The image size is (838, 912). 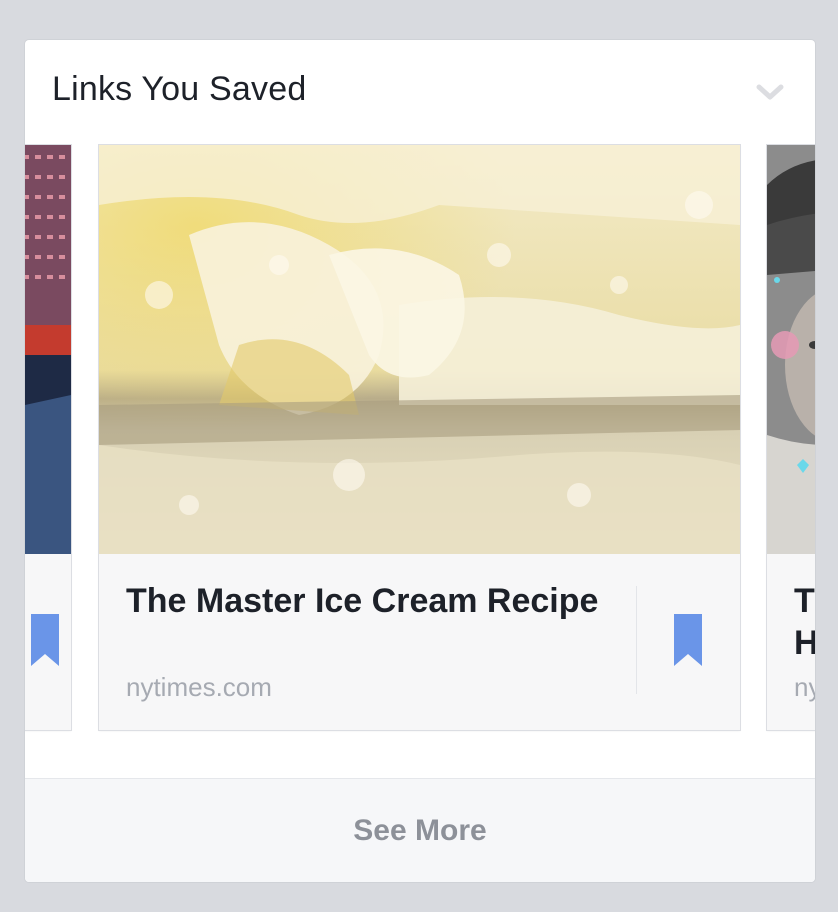 I want to click on link-title-line: Ha, so click(x=804, y=643).